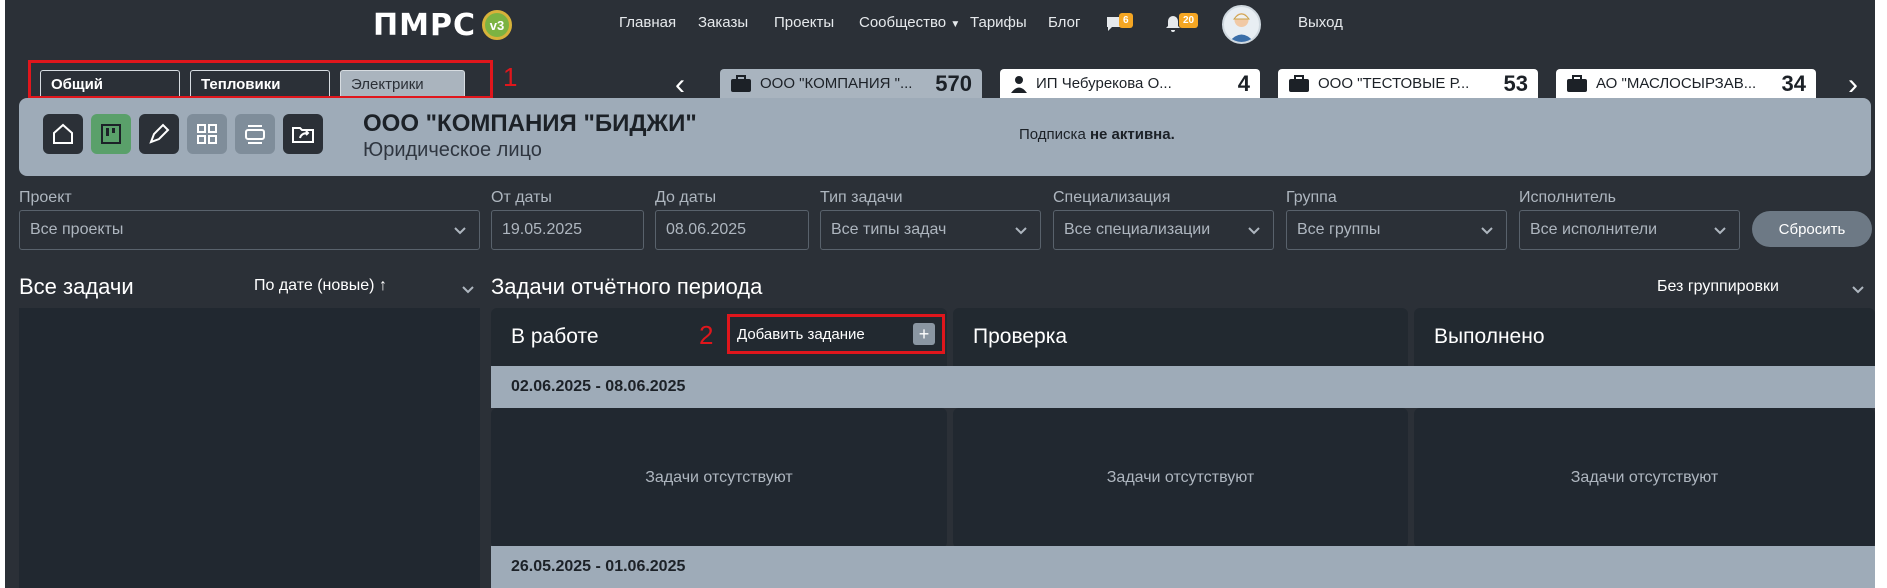  I want to click on pen-icon, so click(159, 133).